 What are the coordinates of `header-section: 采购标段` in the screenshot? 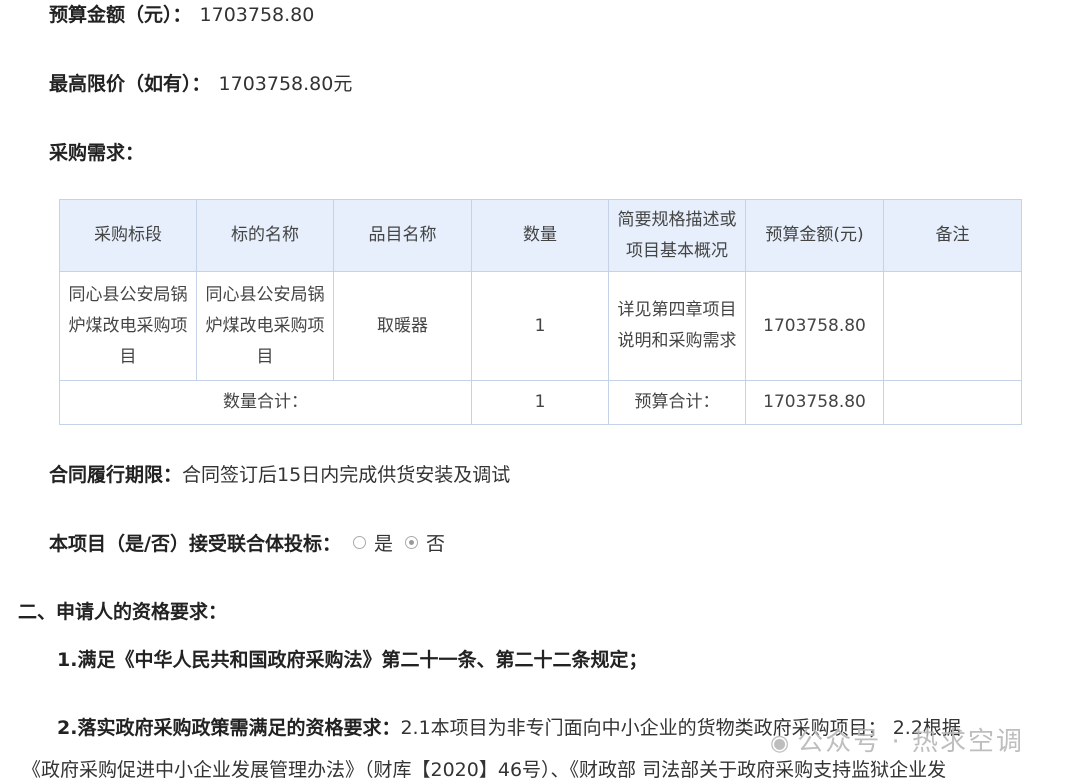 It's located at (128, 235).